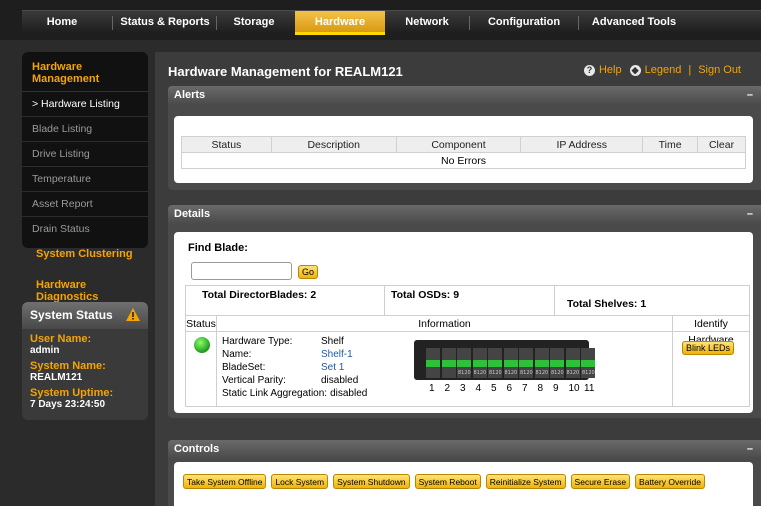 Image resolution: width=761 pixels, height=506 pixels. Describe the element at coordinates (68, 366) in the screenshot. I see `system-name-label: System Name:` at that location.